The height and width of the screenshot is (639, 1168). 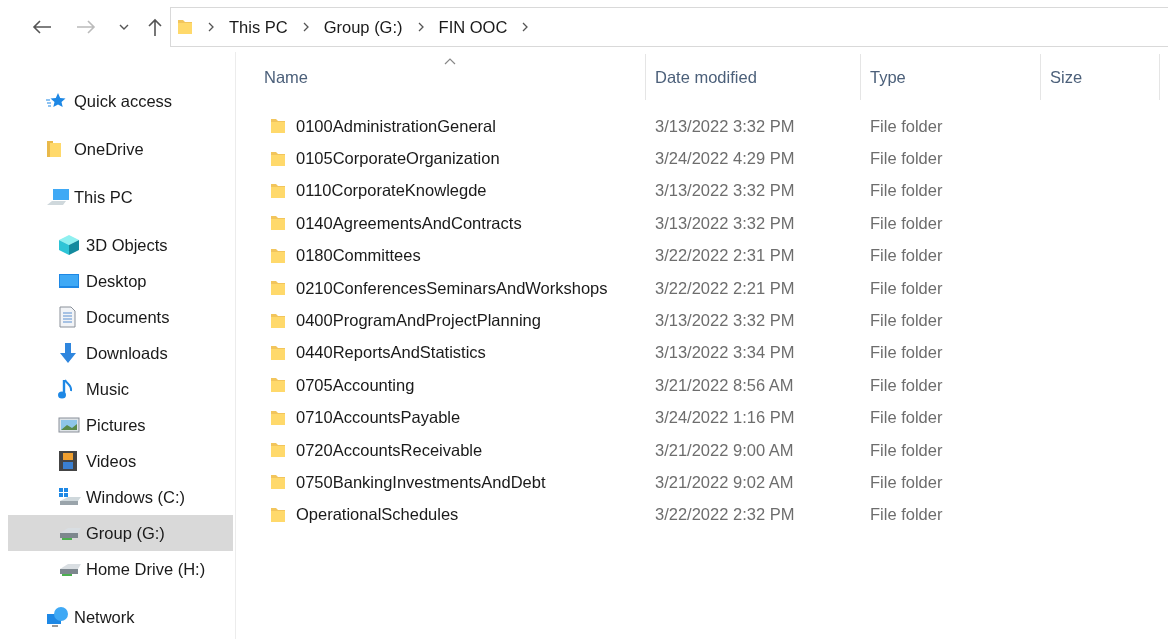 What do you see at coordinates (120, 101) in the screenshot?
I see `sidebar-item: Quick access` at bounding box center [120, 101].